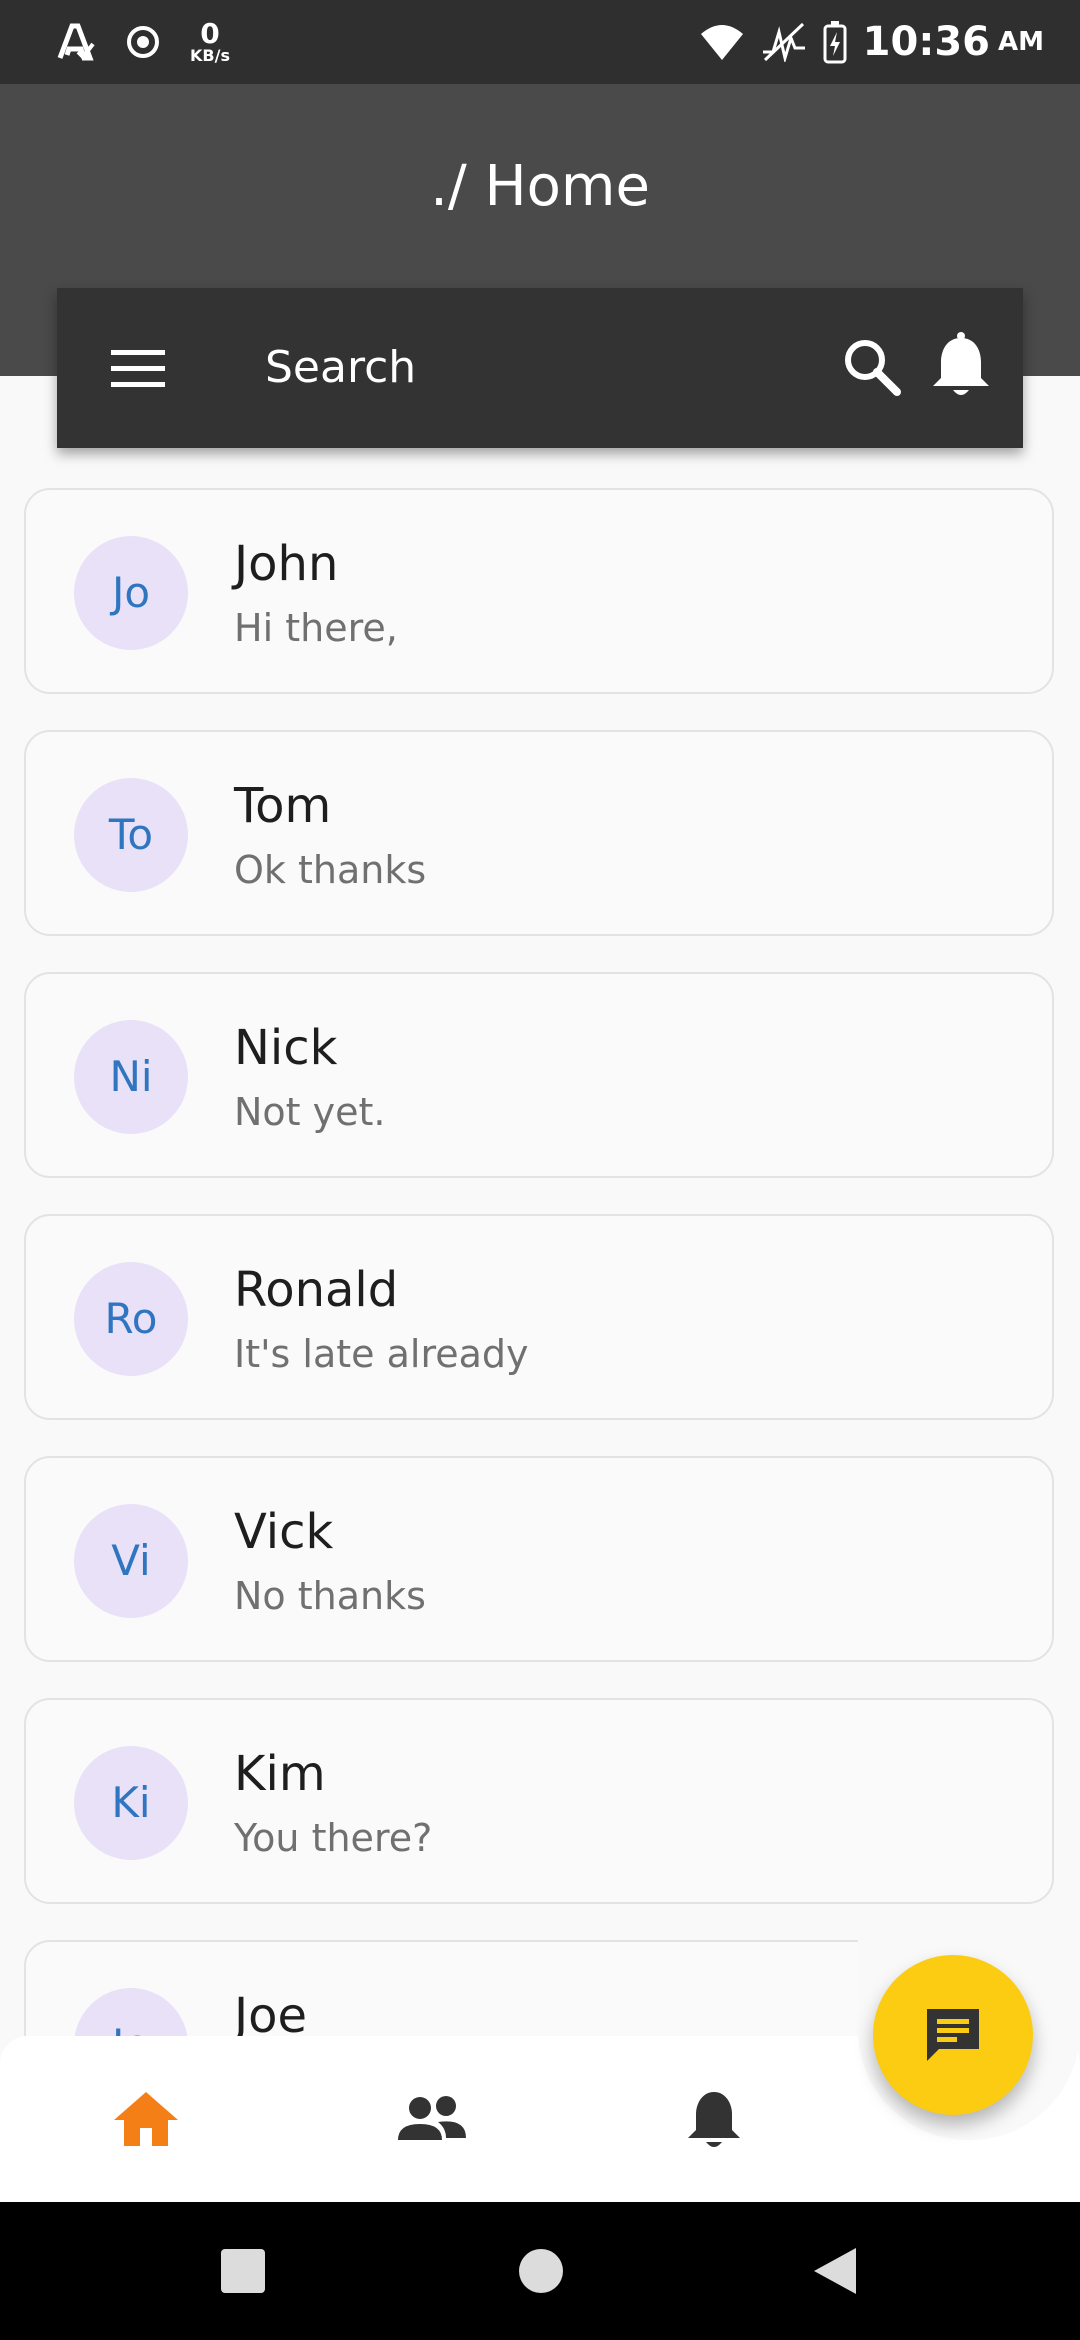  I want to click on status-bar: 0 KB/s 10:36 AM, so click(540, 42).